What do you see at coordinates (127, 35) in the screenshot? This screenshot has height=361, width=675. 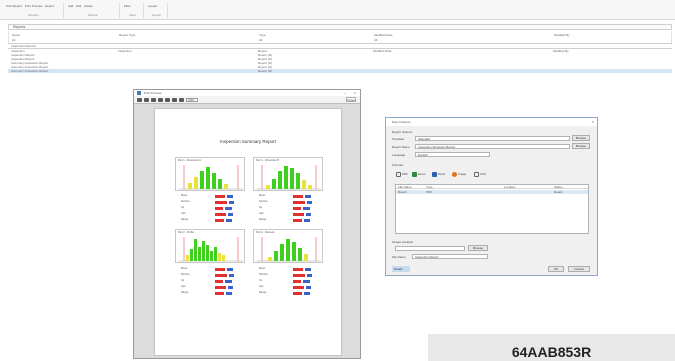 I see `column-header-report-type: Report Type` at bounding box center [127, 35].